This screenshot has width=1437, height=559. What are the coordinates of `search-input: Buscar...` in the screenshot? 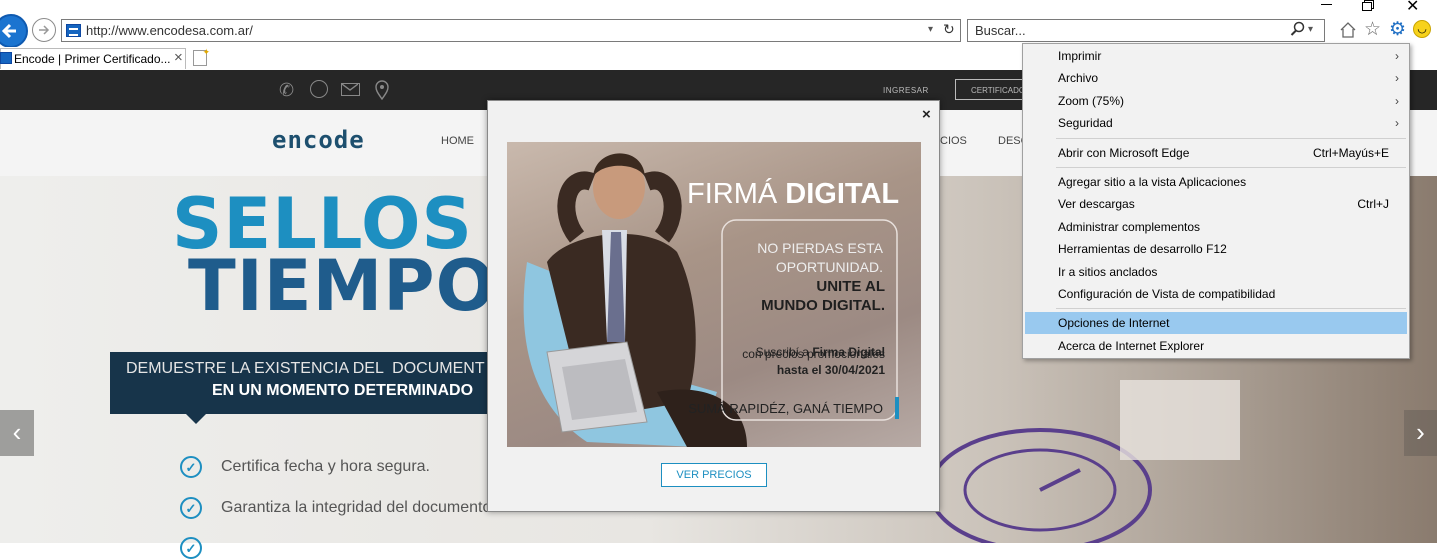 It's located at (1000, 30).